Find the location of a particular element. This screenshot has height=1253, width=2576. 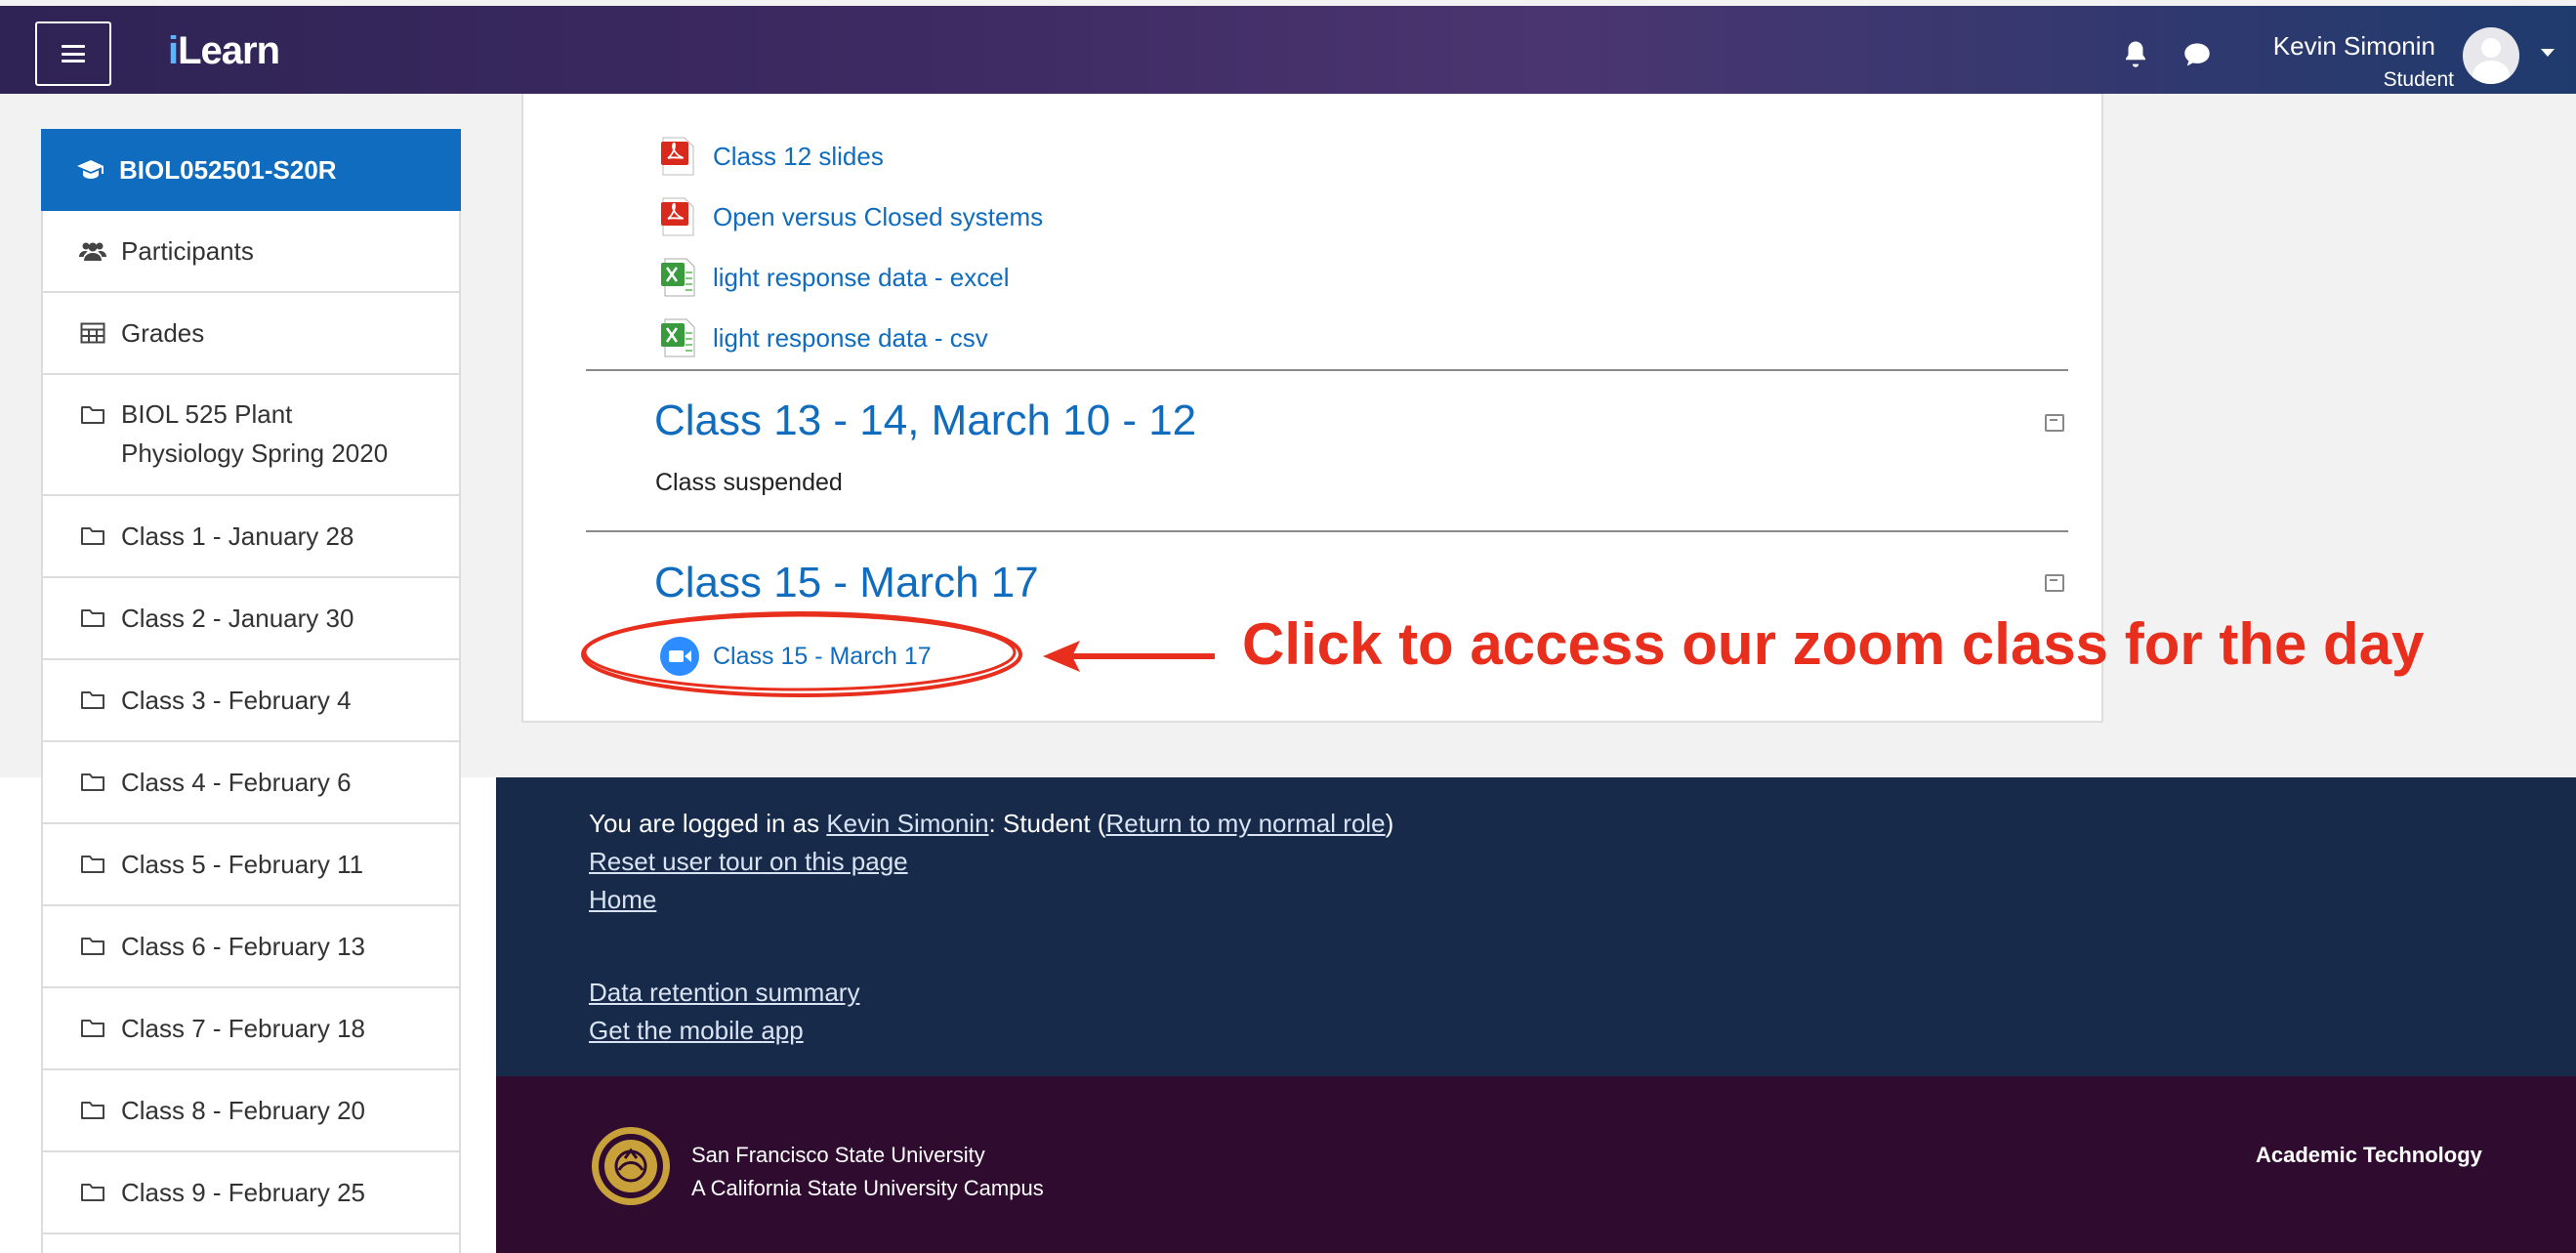

university-seal-logo is located at coordinates (631, 1166).